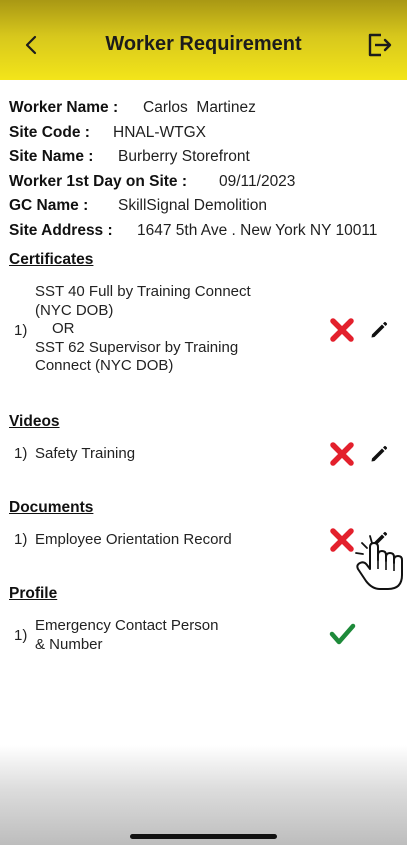 The image size is (407, 845). What do you see at coordinates (63, 328) in the screenshot?
I see `certificate-or: OR` at bounding box center [63, 328].